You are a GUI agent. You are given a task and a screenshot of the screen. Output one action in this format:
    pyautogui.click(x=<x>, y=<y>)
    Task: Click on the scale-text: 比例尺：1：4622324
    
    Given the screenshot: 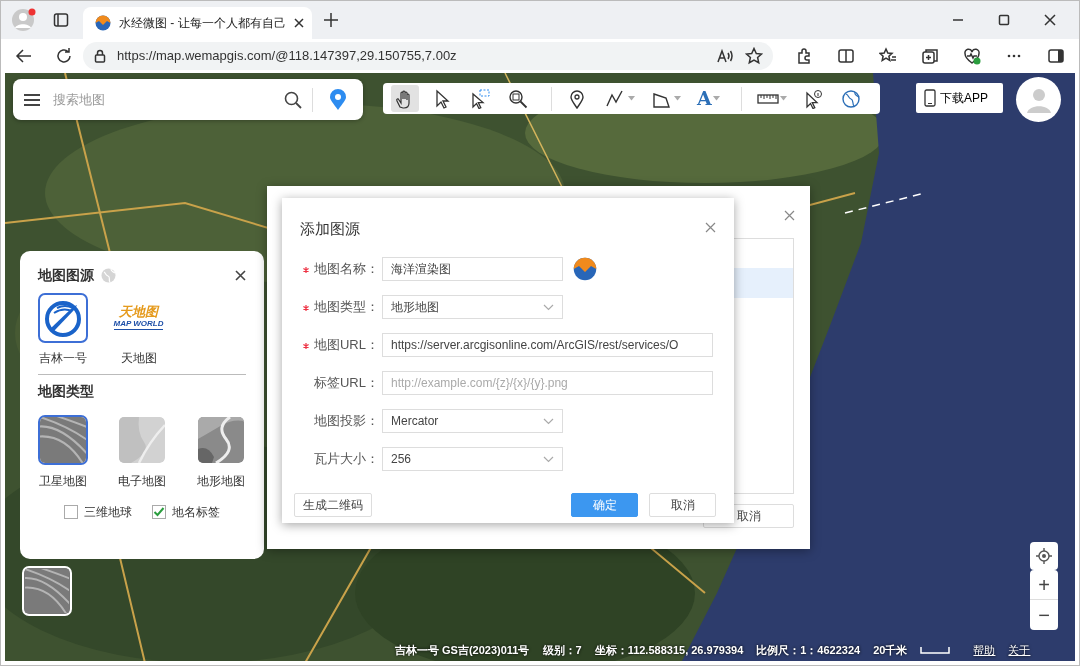 What is the action you would take?
    pyautogui.click(x=808, y=650)
    